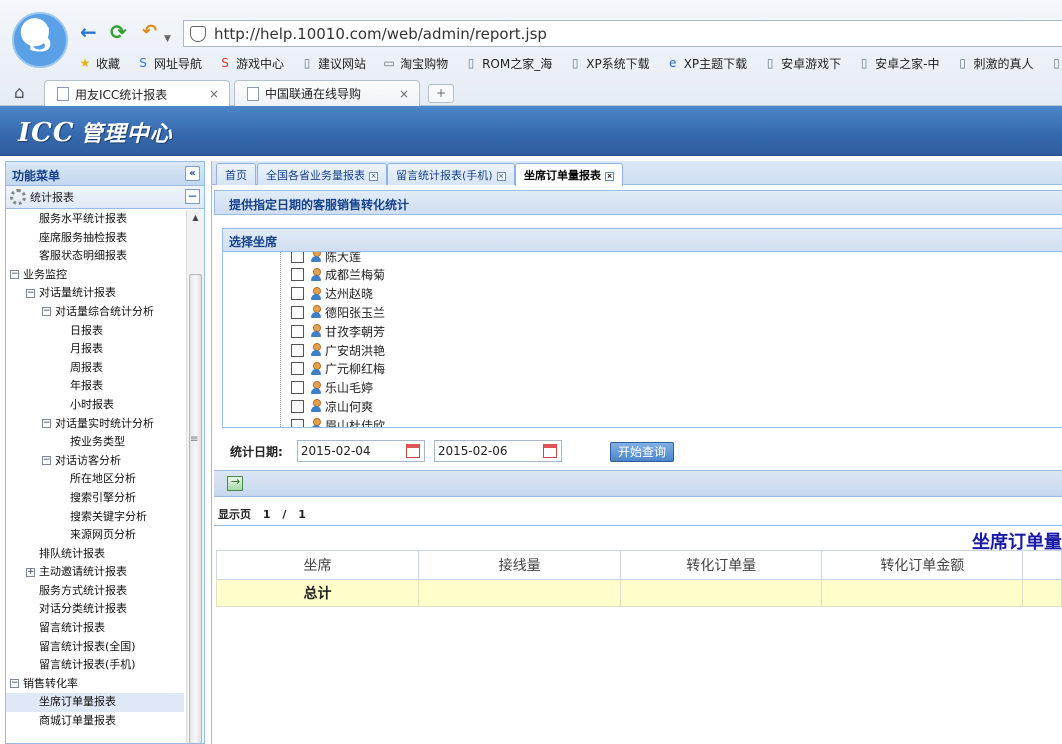  What do you see at coordinates (609, 63) in the screenshot?
I see `bookmark-item: ▯ XP系统下载` at bounding box center [609, 63].